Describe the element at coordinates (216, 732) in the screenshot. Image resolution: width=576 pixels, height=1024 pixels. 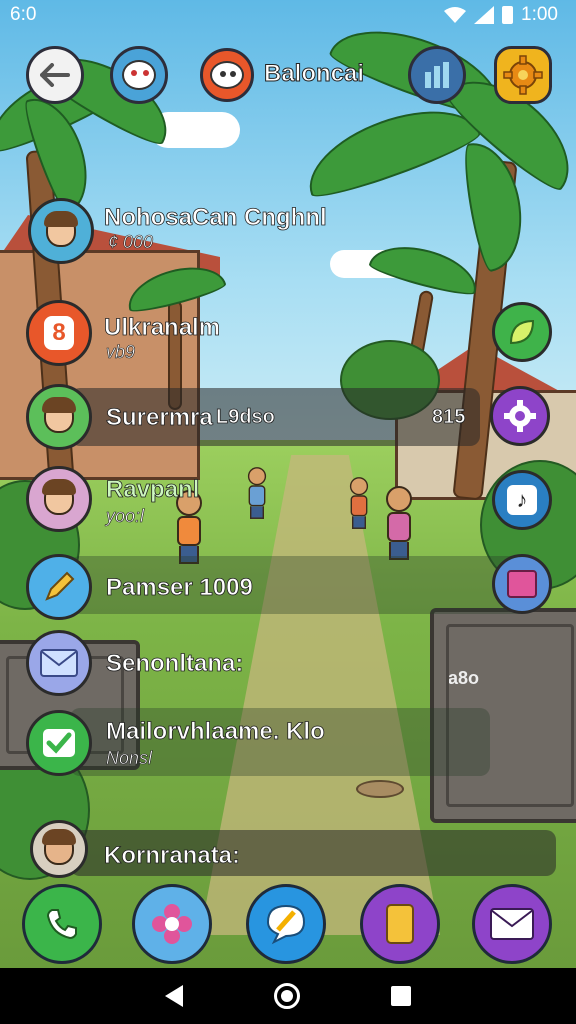
I see `list-item-title: Mailorvhlaame. Klo` at that location.